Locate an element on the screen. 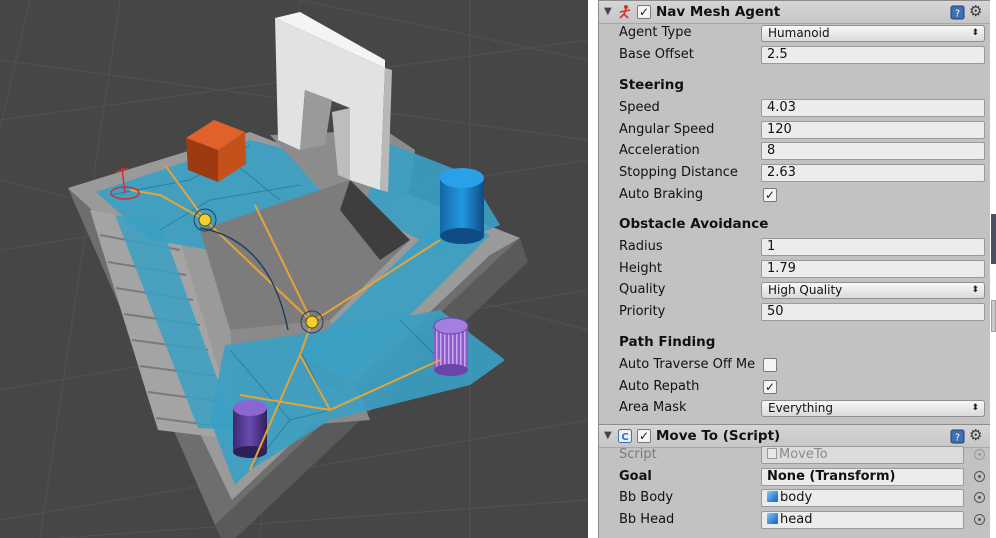 The image size is (996, 538). auto-braking-label: Auto Braking is located at coordinates (661, 194).